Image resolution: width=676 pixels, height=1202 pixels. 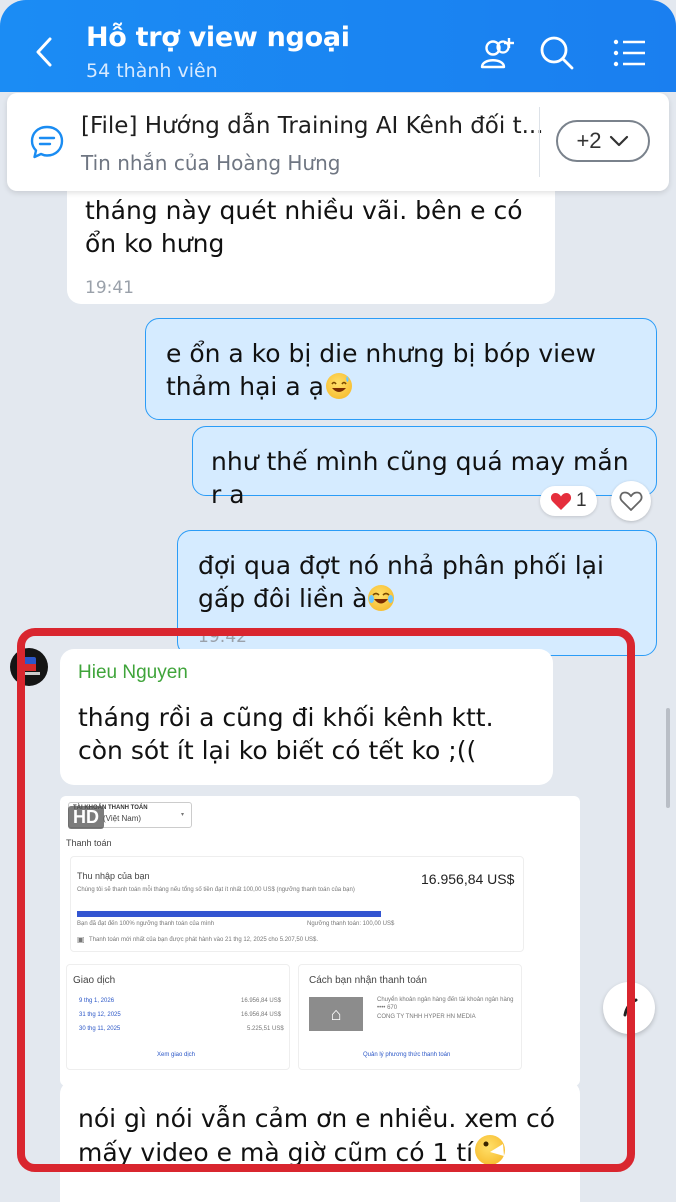 What do you see at coordinates (351, 924) in the screenshot?
I see `progress-right-label: Ngưỡng thanh toán: 100,00 US$` at bounding box center [351, 924].